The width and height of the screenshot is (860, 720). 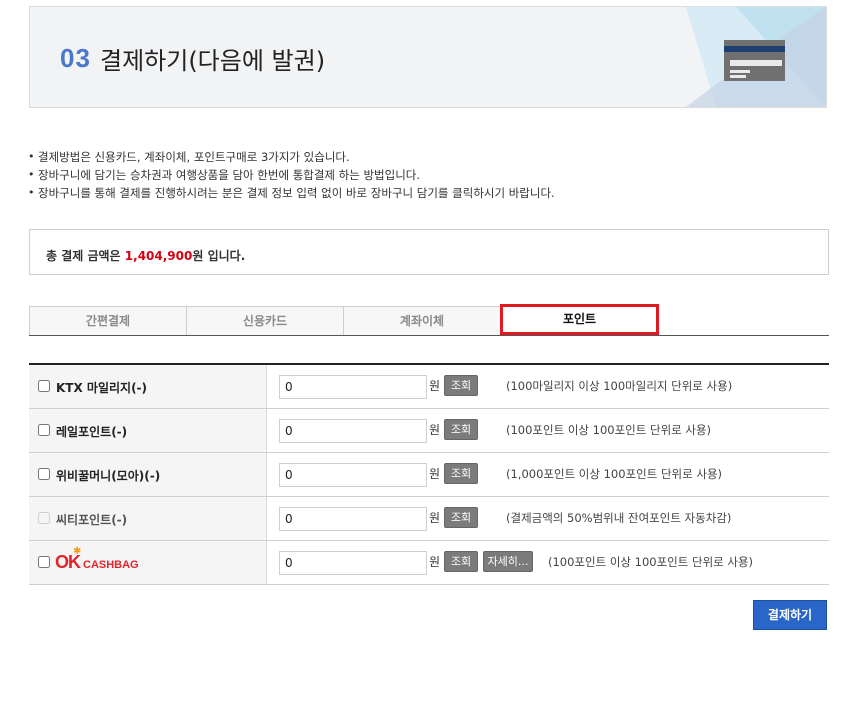 I want to click on total-amount-text: 총 결제 금액은 1,404,900원 입니다., so click(x=145, y=255).